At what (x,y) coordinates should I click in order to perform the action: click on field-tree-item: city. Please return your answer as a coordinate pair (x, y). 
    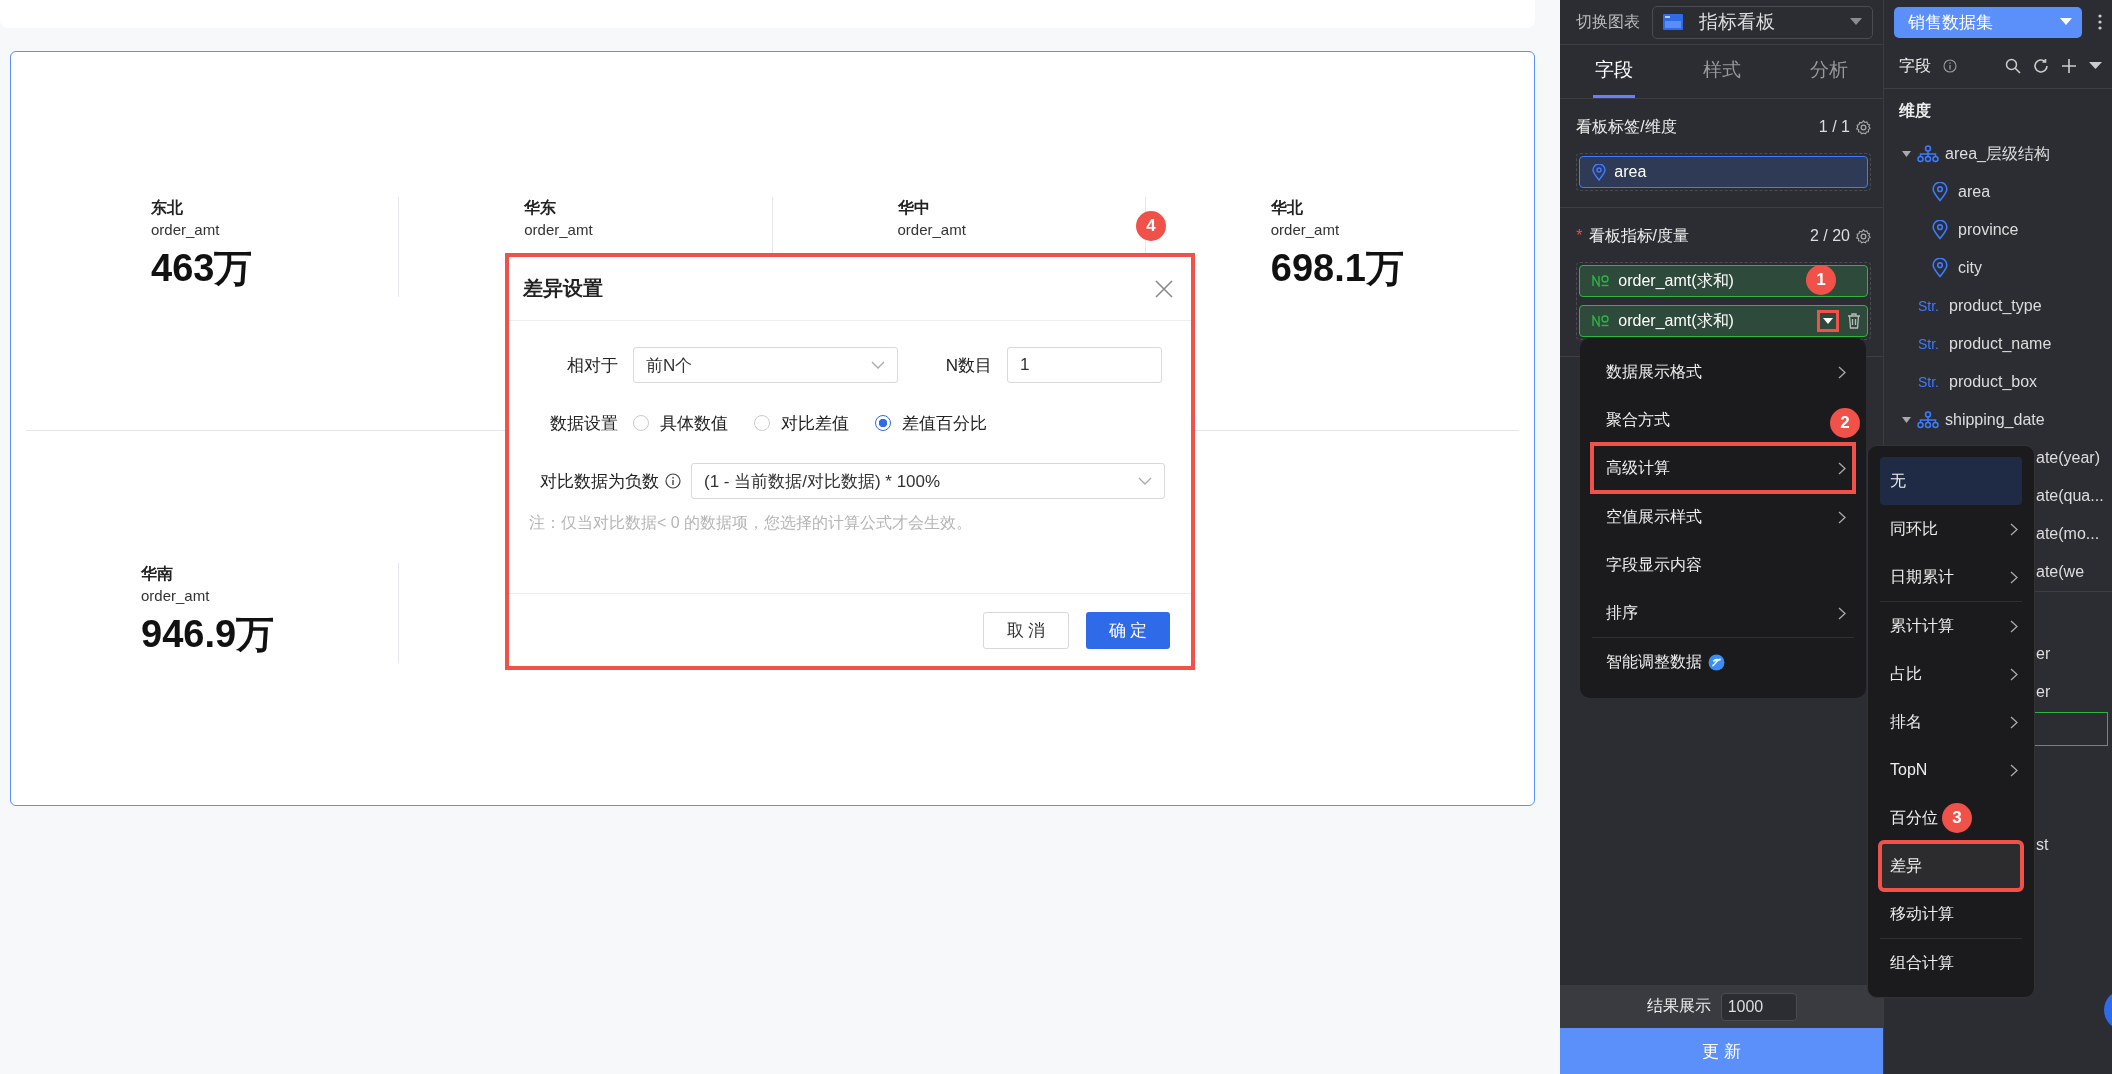
    Looking at the image, I should click on (1998, 268).